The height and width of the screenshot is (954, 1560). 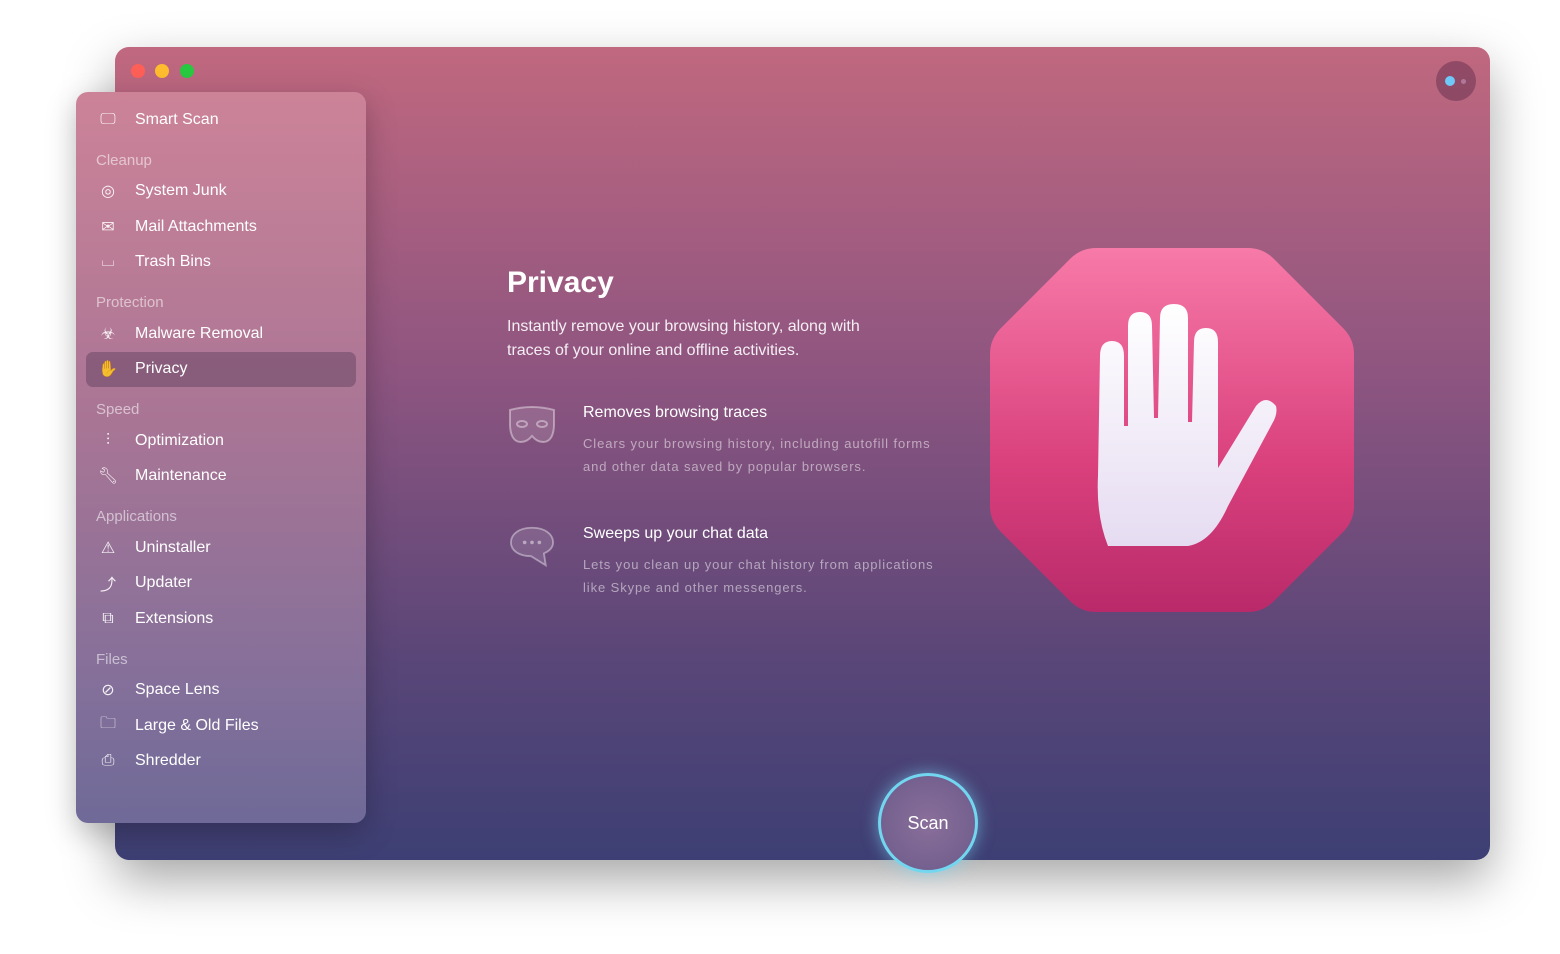 I want to click on biohazard-icon: ☣, so click(x=108, y=334).